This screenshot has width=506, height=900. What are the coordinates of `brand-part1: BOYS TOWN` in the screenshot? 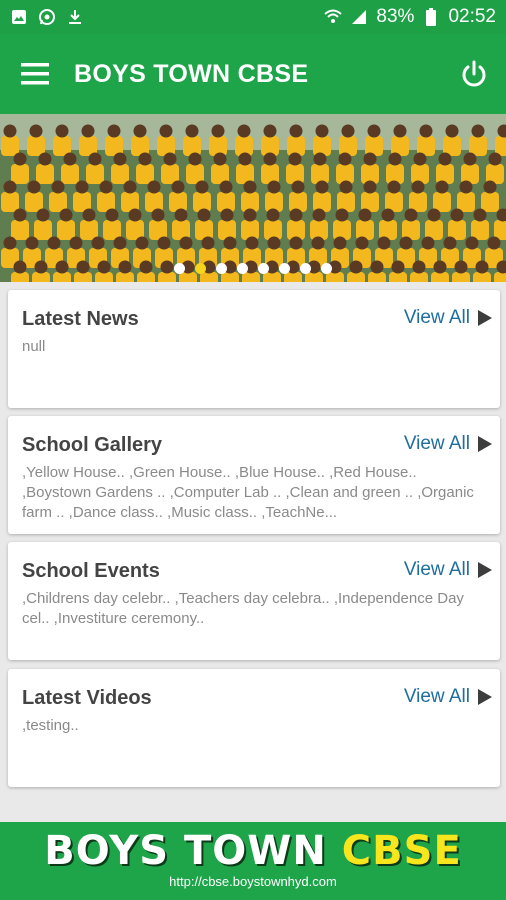 It's located at (193, 851).